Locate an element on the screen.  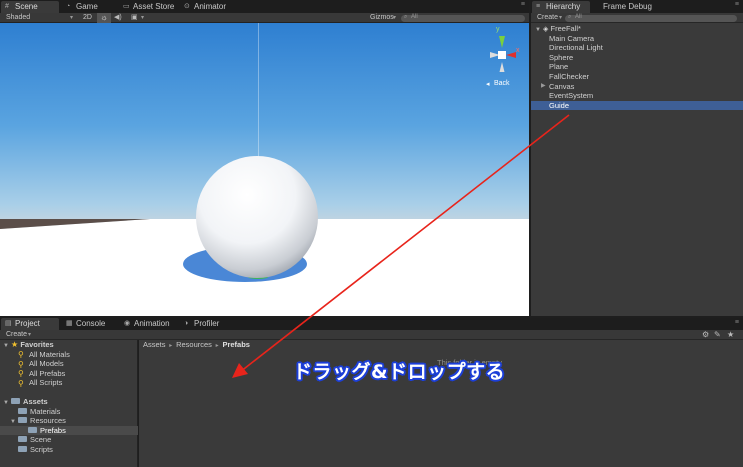
search-by-type-icon: ⚙ is located at coordinates (705, 335).